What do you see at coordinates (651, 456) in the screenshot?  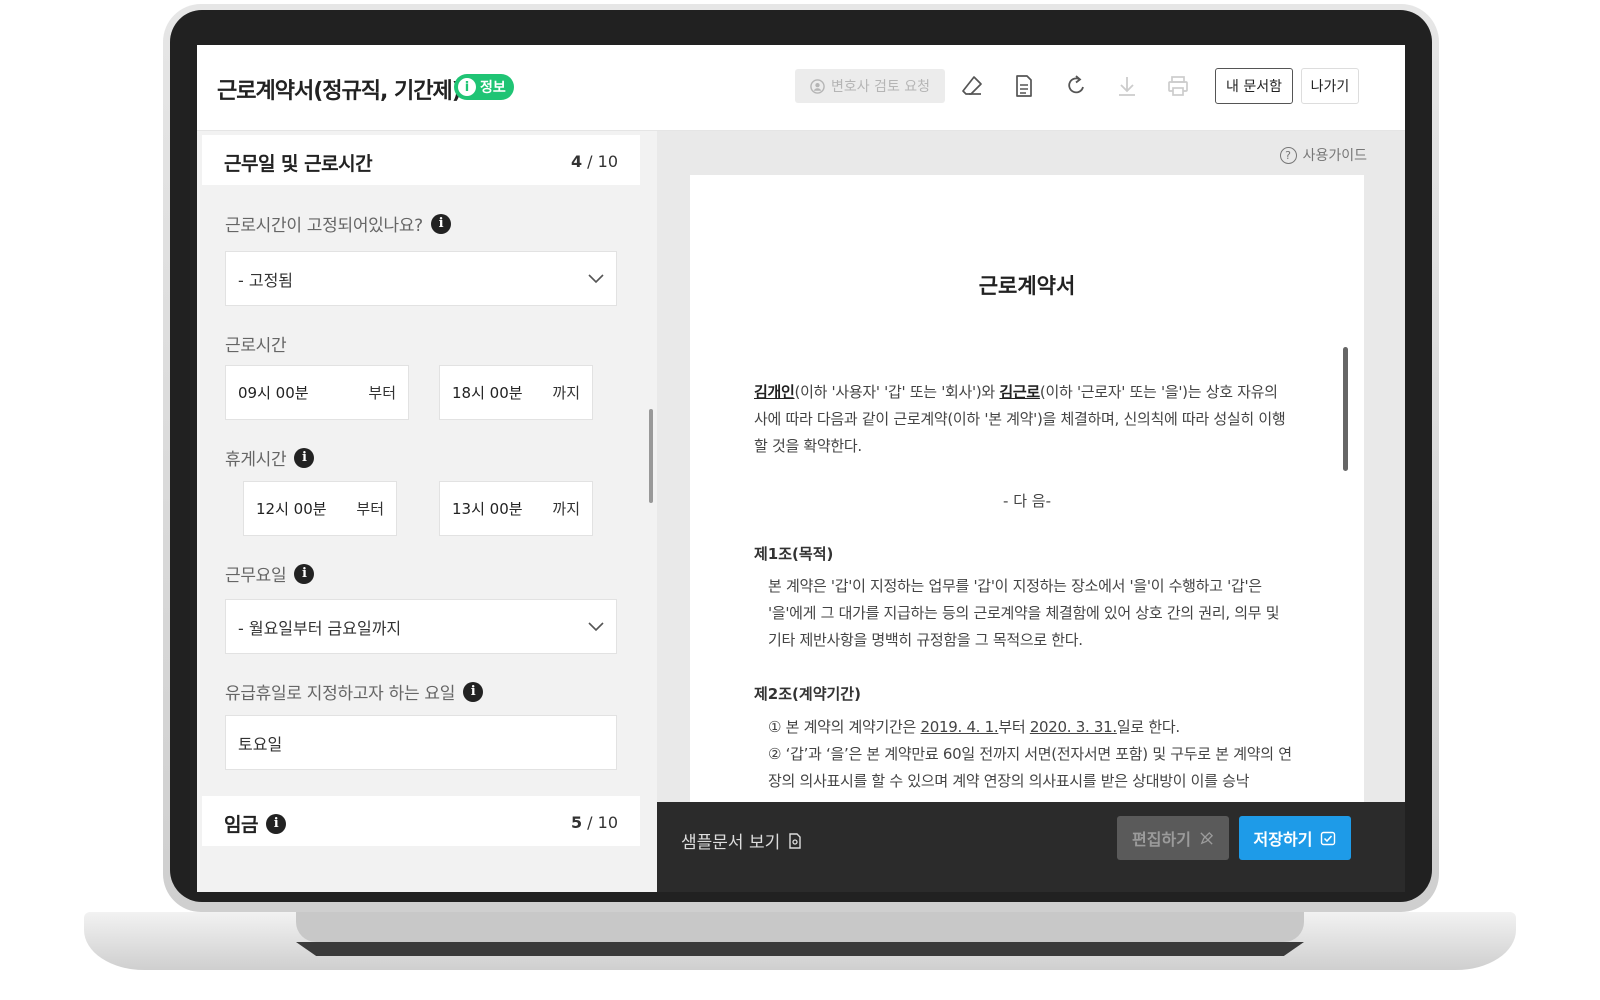 I see `form-scrollbar` at bounding box center [651, 456].